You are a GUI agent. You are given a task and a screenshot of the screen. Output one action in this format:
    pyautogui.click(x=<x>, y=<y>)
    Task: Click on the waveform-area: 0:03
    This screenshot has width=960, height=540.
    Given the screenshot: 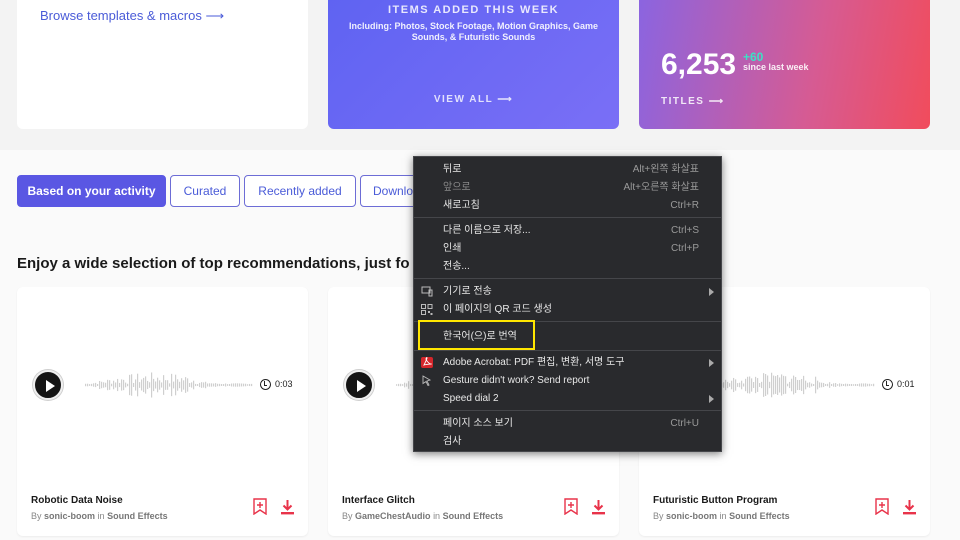 What is the action you would take?
    pyautogui.click(x=162, y=385)
    